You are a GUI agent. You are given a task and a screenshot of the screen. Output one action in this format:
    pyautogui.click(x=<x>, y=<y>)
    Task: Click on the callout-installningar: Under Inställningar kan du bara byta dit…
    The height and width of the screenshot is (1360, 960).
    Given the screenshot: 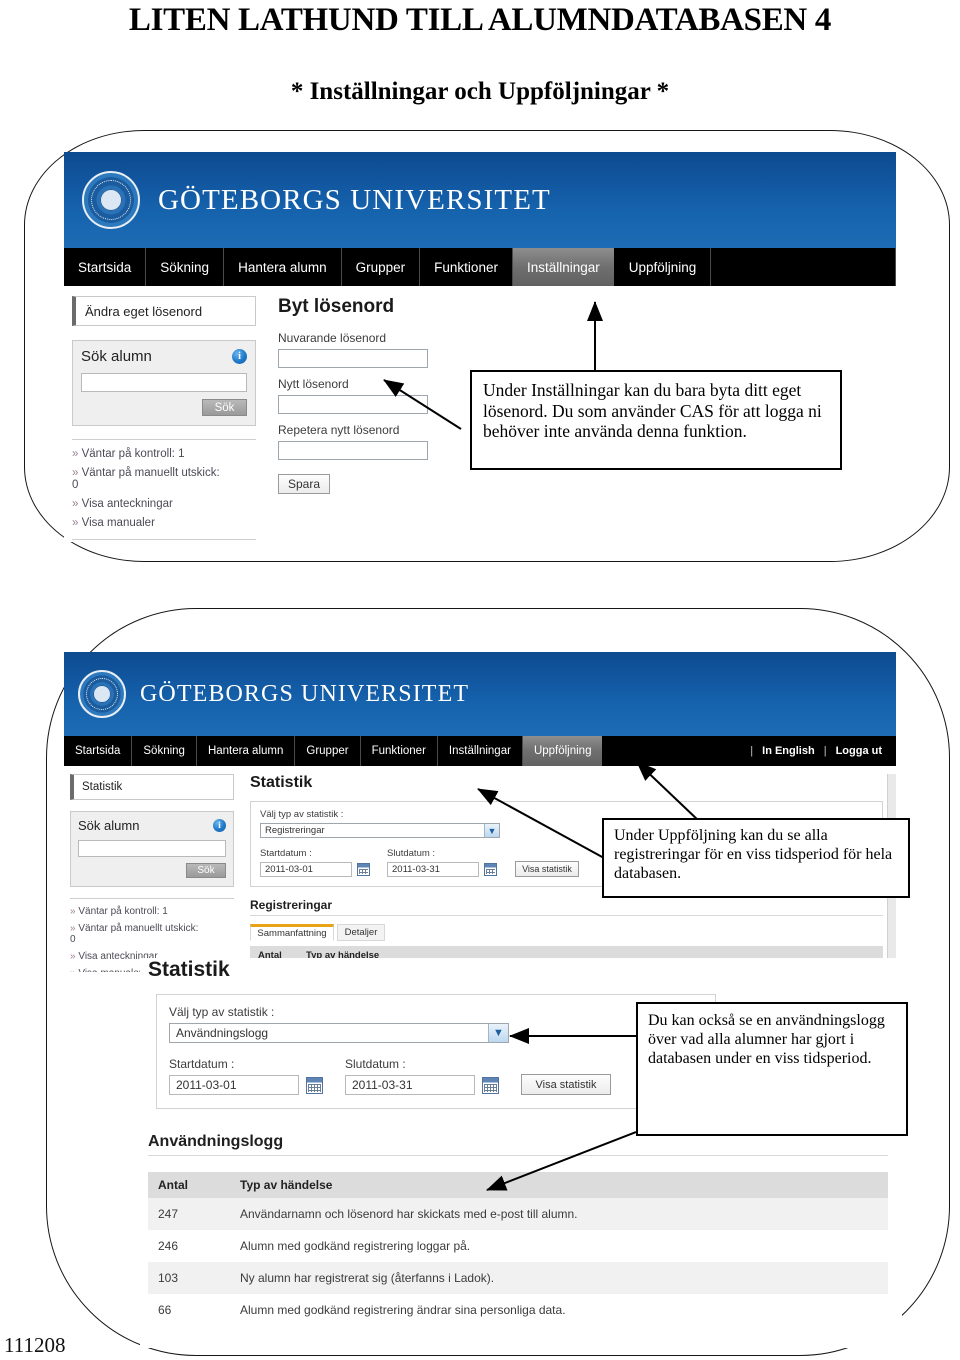 What is the action you would take?
    pyautogui.click(x=656, y=420)
    